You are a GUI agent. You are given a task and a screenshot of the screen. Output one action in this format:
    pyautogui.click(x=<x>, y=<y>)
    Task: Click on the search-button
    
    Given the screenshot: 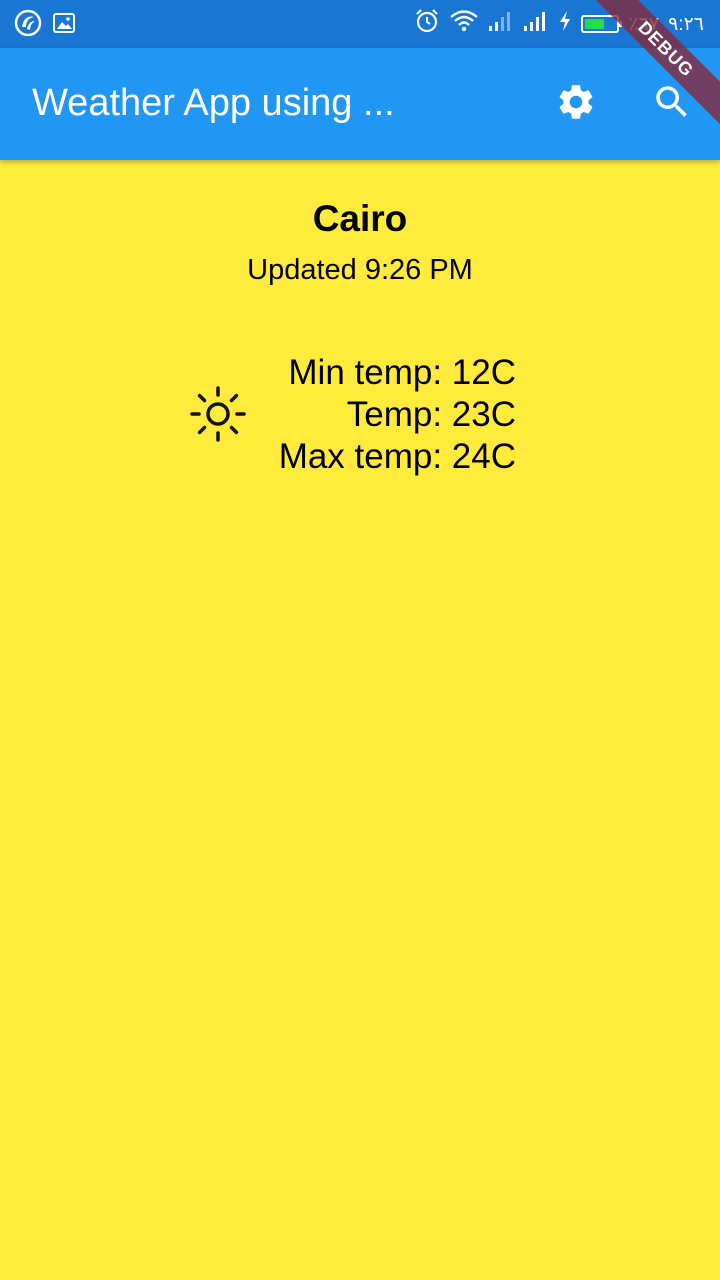 What is the action you would take?
    pyautogui.click(x=672, y=104)
    